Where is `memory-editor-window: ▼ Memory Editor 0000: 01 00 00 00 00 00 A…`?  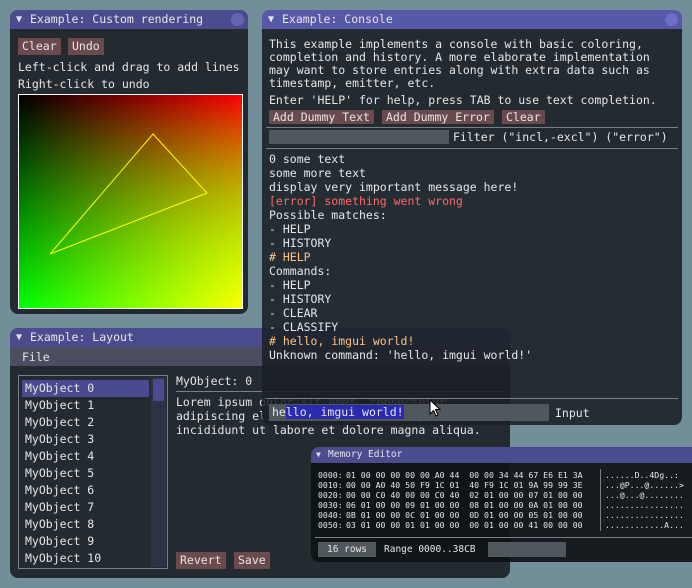
memory-editor-window: ▼ Memory Editor 0000: 01 00 00 00 00 00 A… is located at coordinates (501, 504).